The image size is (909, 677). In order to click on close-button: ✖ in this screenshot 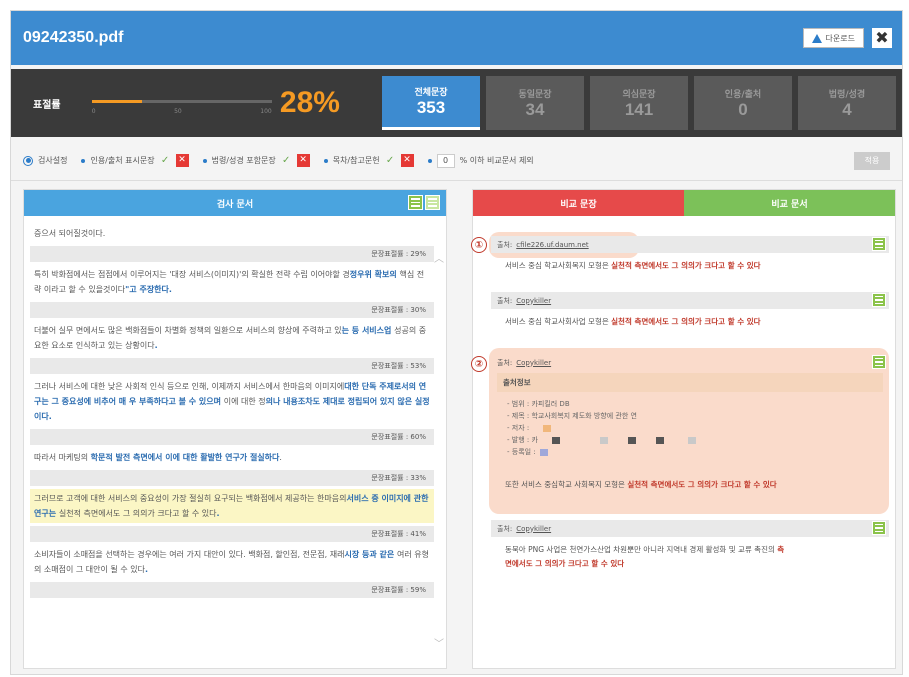, I will do `click(882, 38)`.